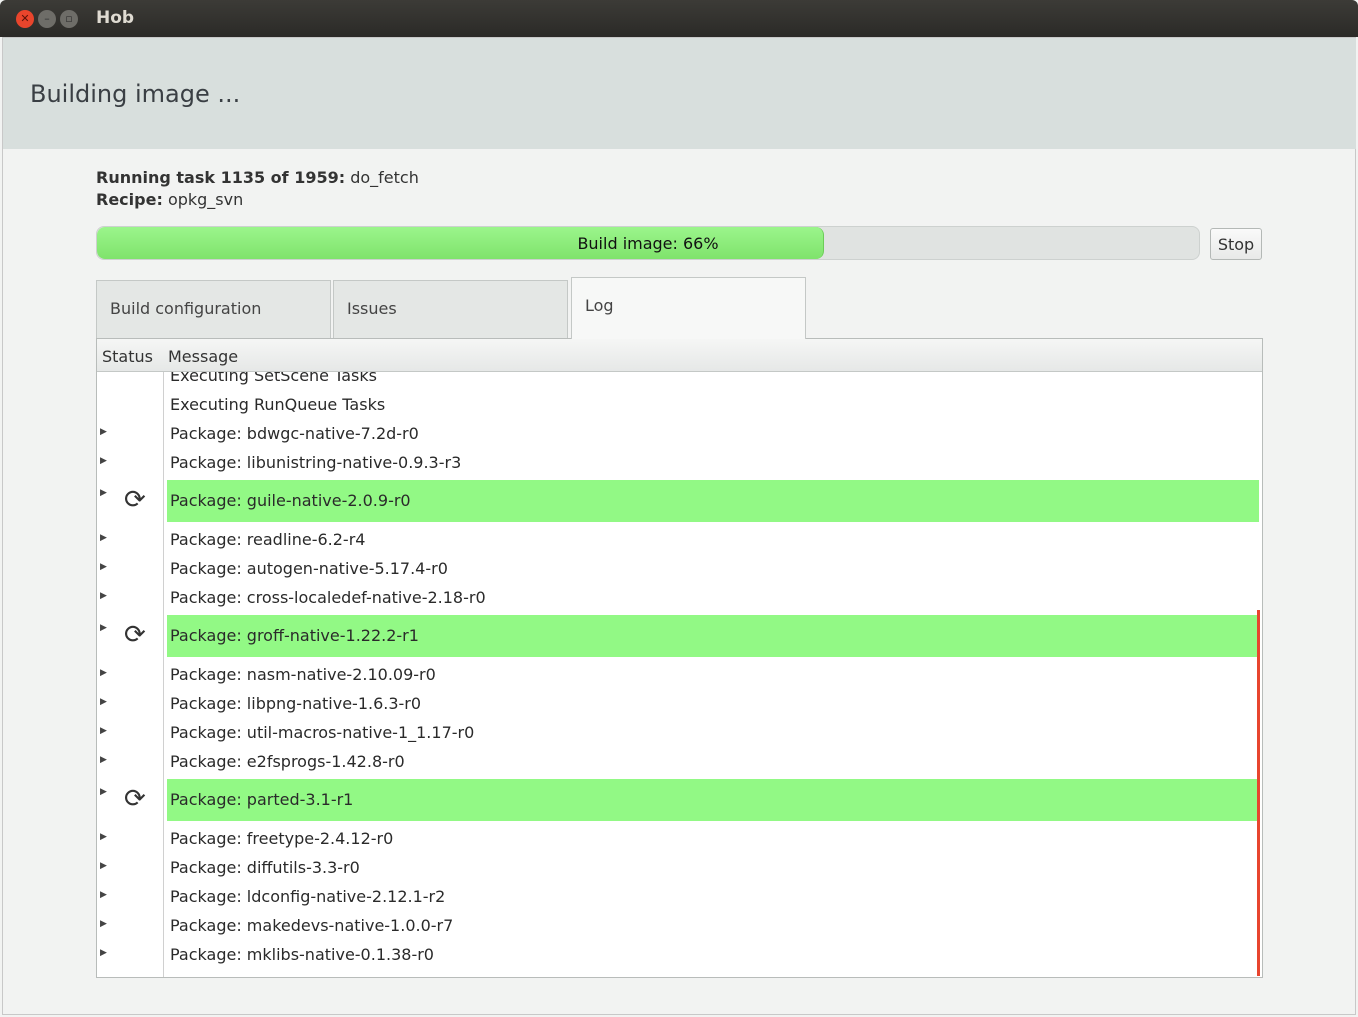 The image size is (1358, 1017). I want to click on log-message: Executing RunQueue Tasks, so click(278, 404).